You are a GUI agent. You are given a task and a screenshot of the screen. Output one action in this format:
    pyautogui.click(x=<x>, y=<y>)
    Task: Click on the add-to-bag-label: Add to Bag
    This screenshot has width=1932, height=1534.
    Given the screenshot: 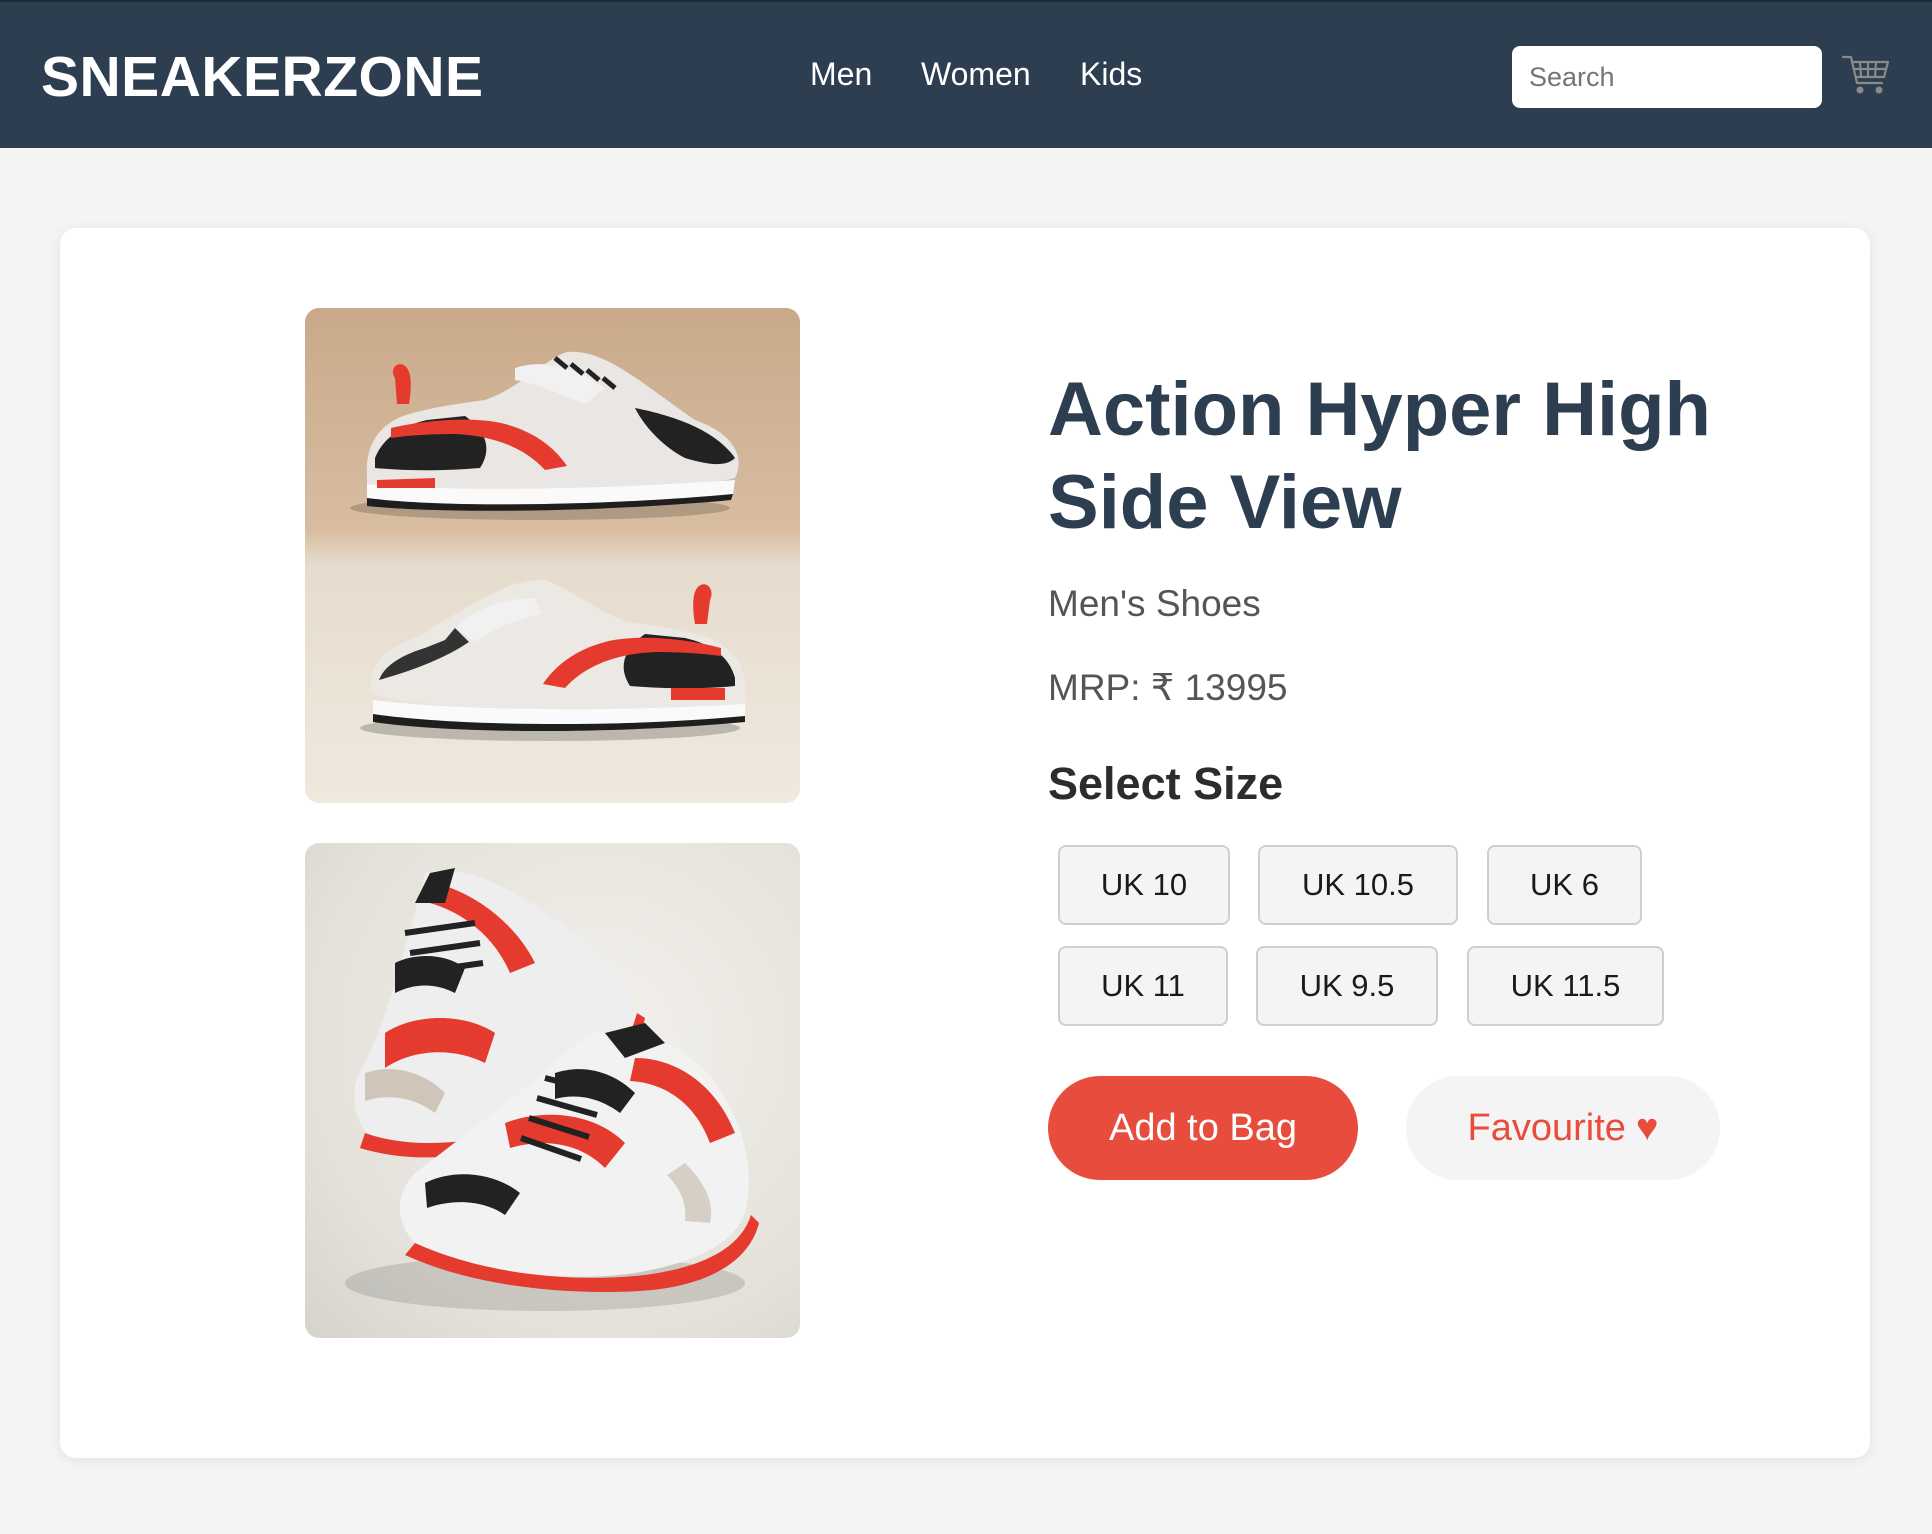 What is the action you would take?
    pyautogui.click(x=1203, y=1127)
    